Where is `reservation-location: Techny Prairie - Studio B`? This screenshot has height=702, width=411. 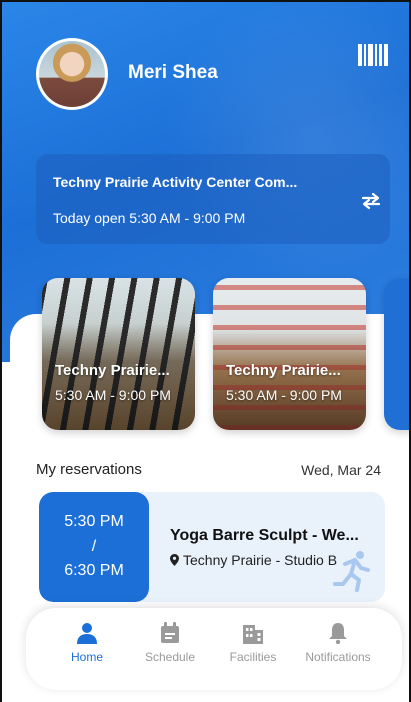
reservation-location: Techny Prairie - Studio B is located at coordinates (260, 560).